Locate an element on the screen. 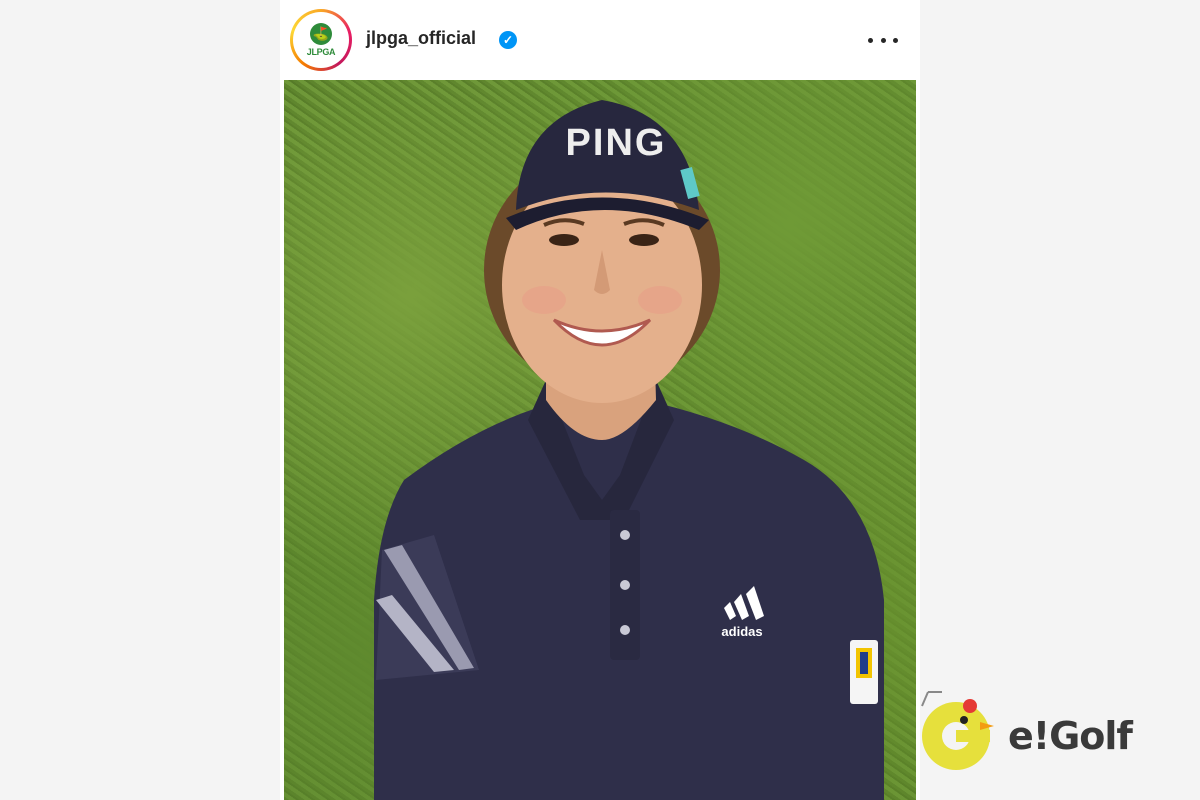 The width and height of the screenshot is (1200, 800). egolf-mascot-icon is located at coordinates (957, 730).